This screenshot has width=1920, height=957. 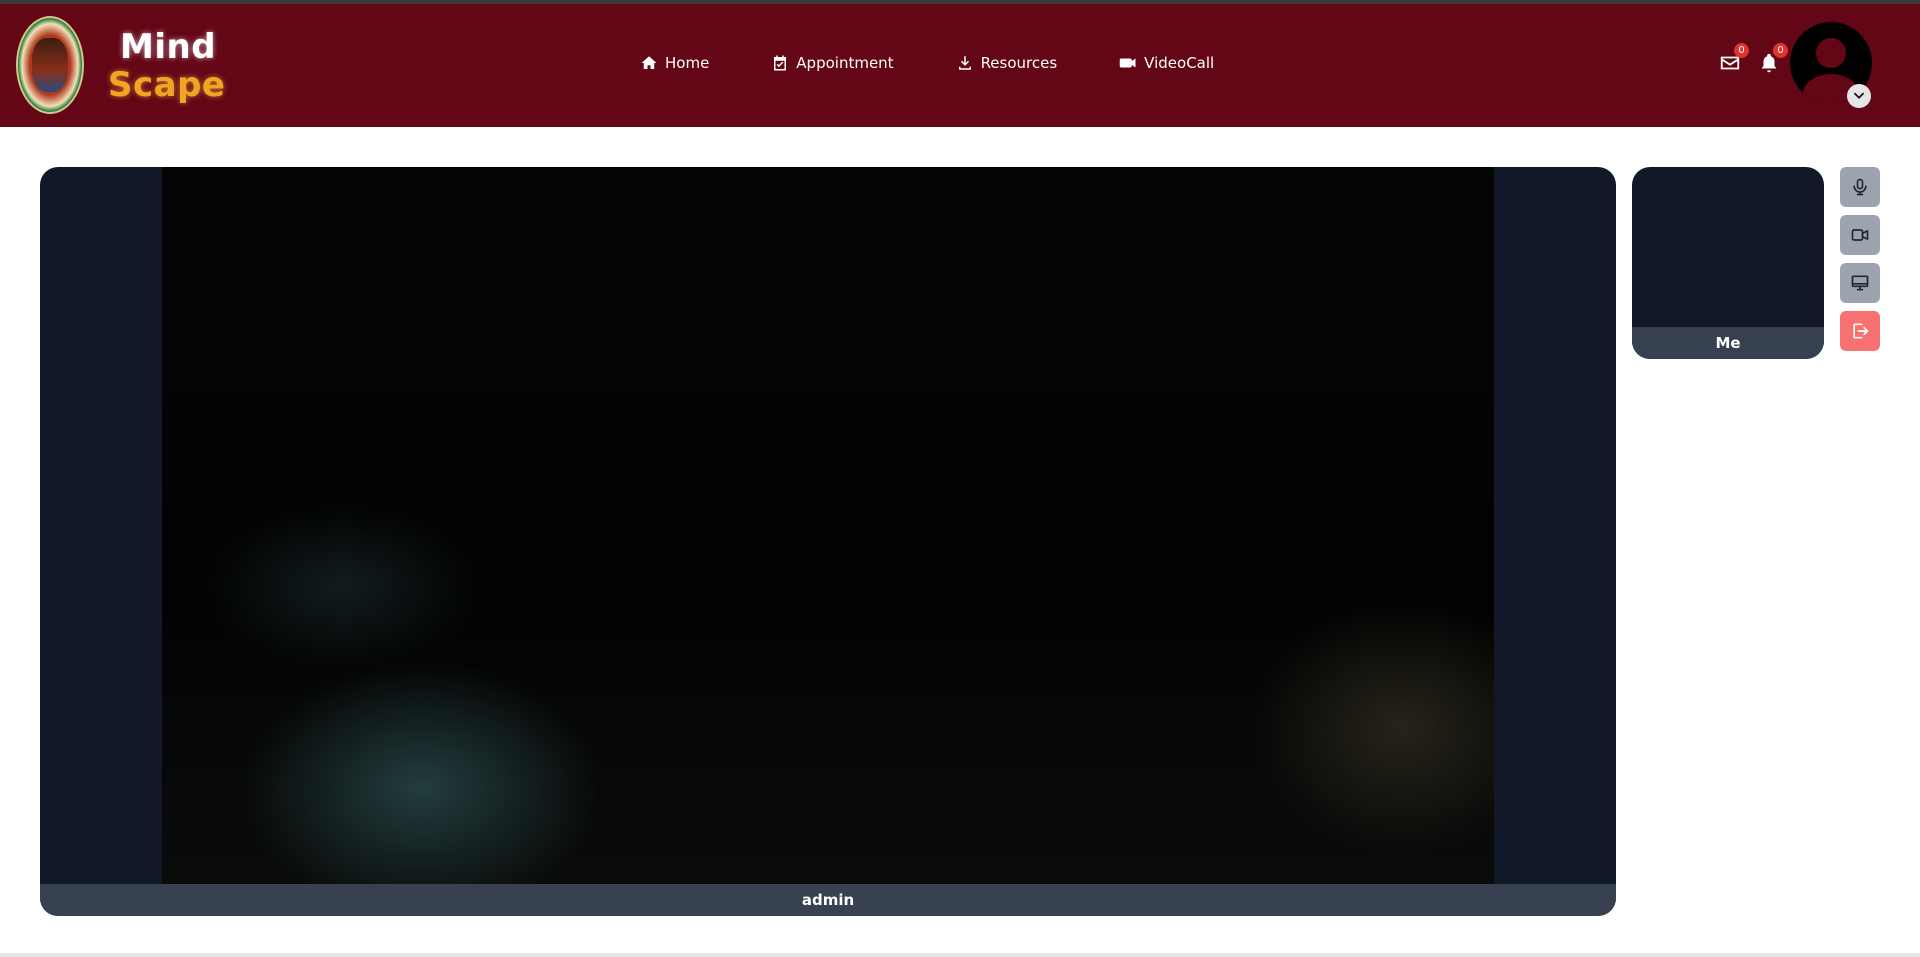 I want to click on share-screen-button, so click(x=1860, y=283).